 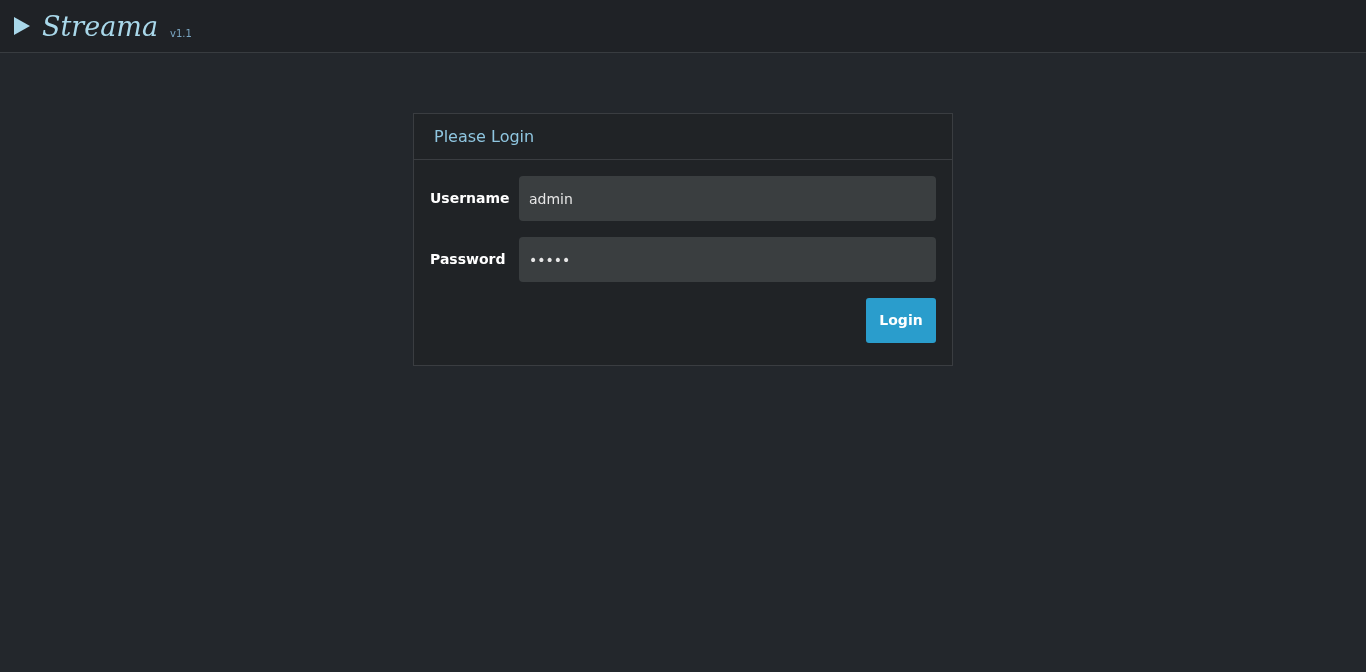 I want to click on play-icon, so click(x=22, y=26).